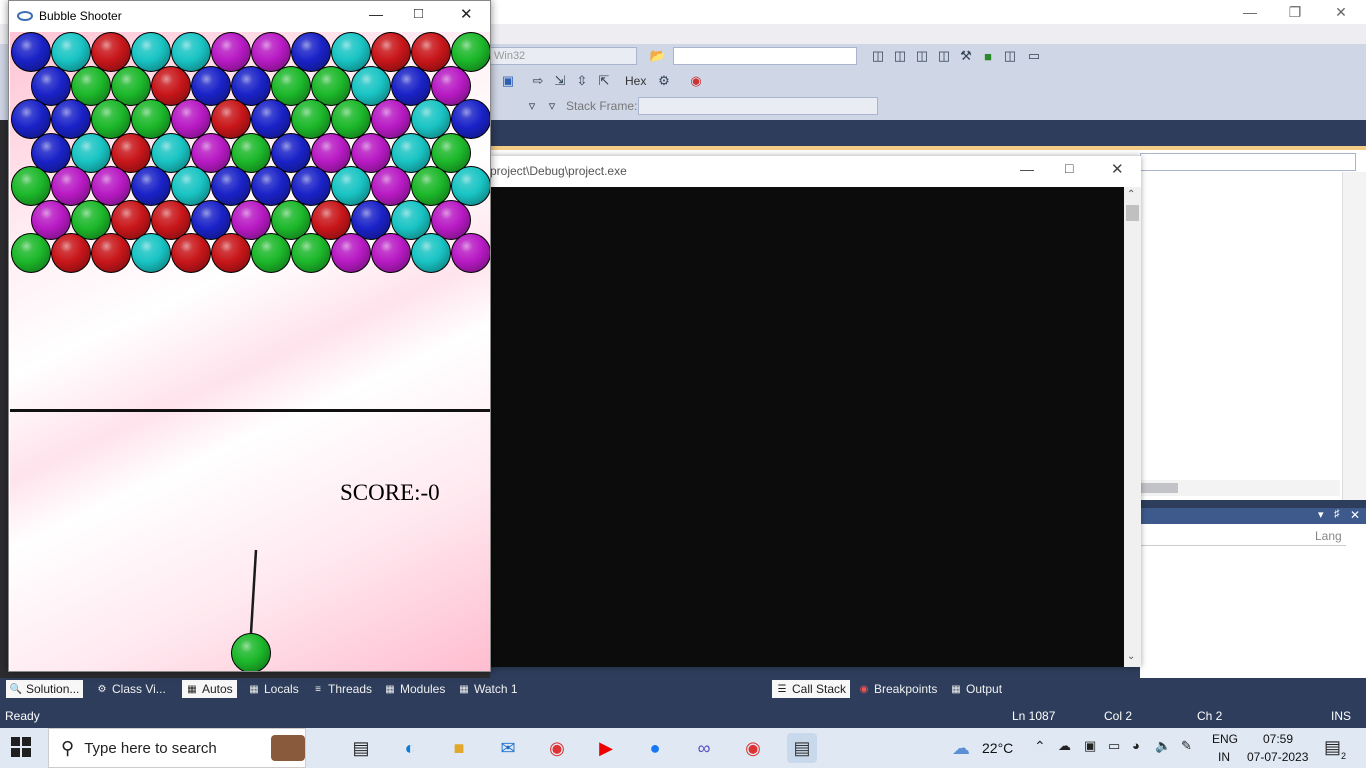 This screenshot has width=1366, height=768. I want to click on notifications-icon: ▤, so click(1332, 747).